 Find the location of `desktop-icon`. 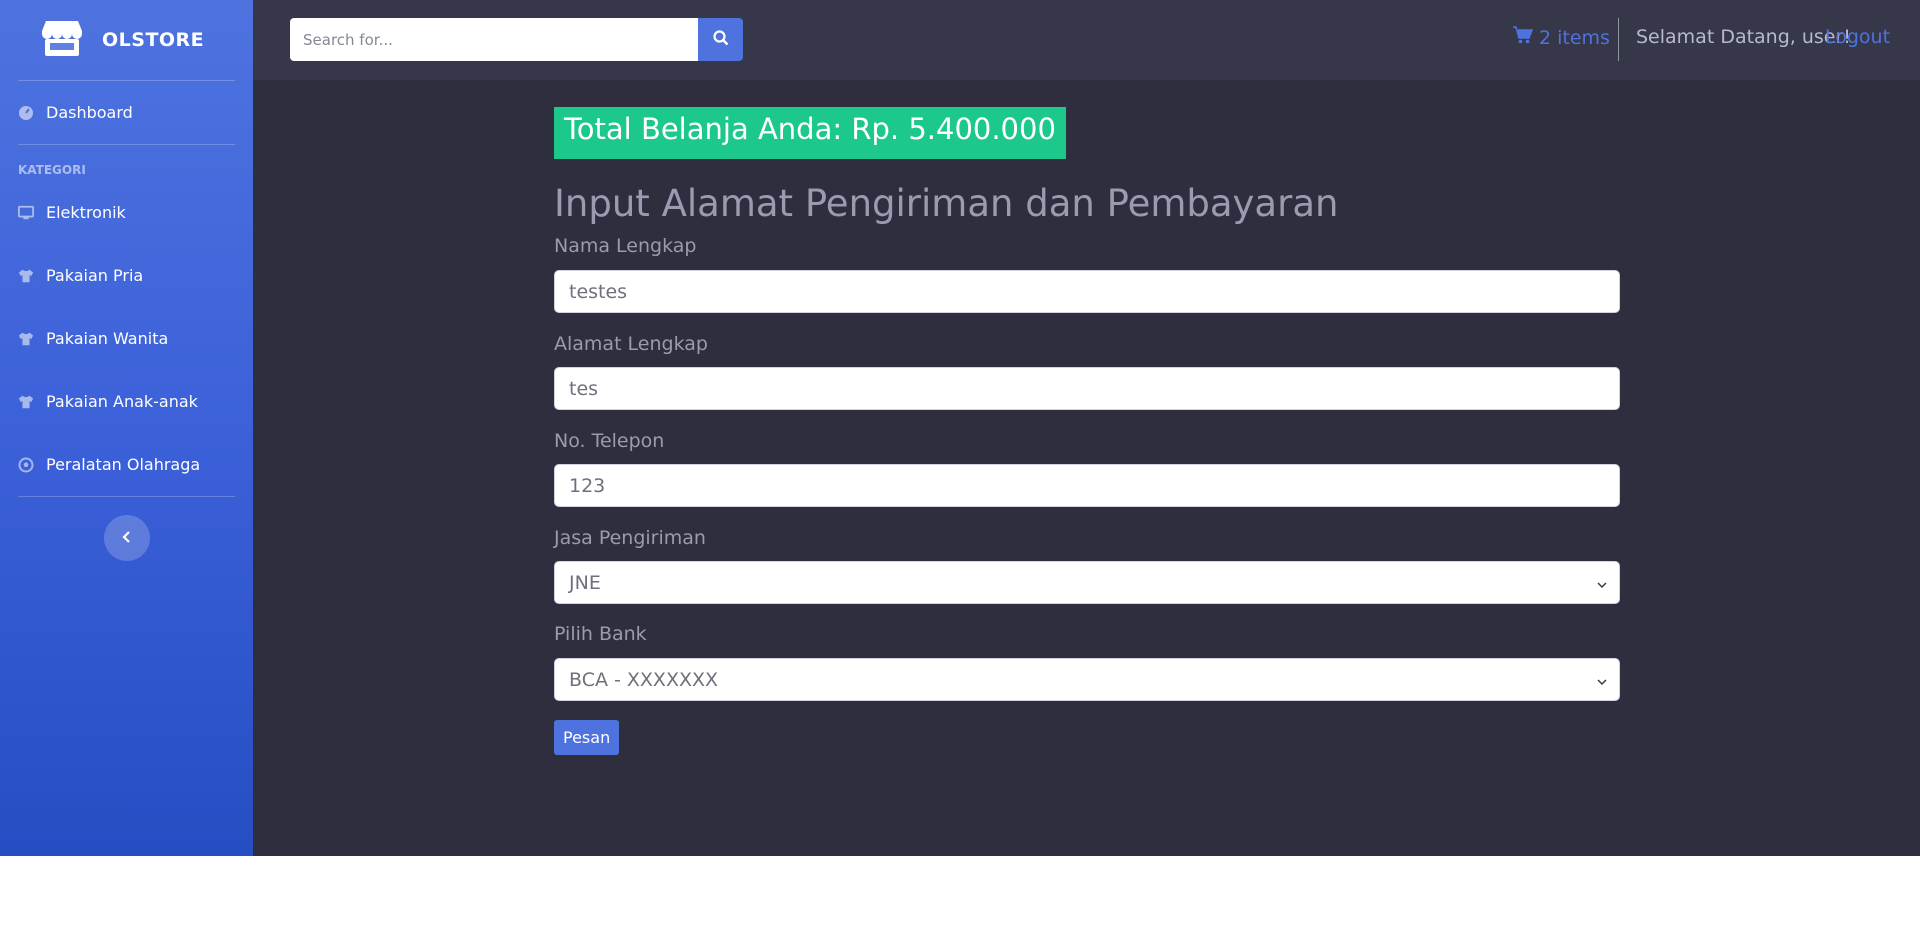

desktop-icon is located at coordinates (26, 213).